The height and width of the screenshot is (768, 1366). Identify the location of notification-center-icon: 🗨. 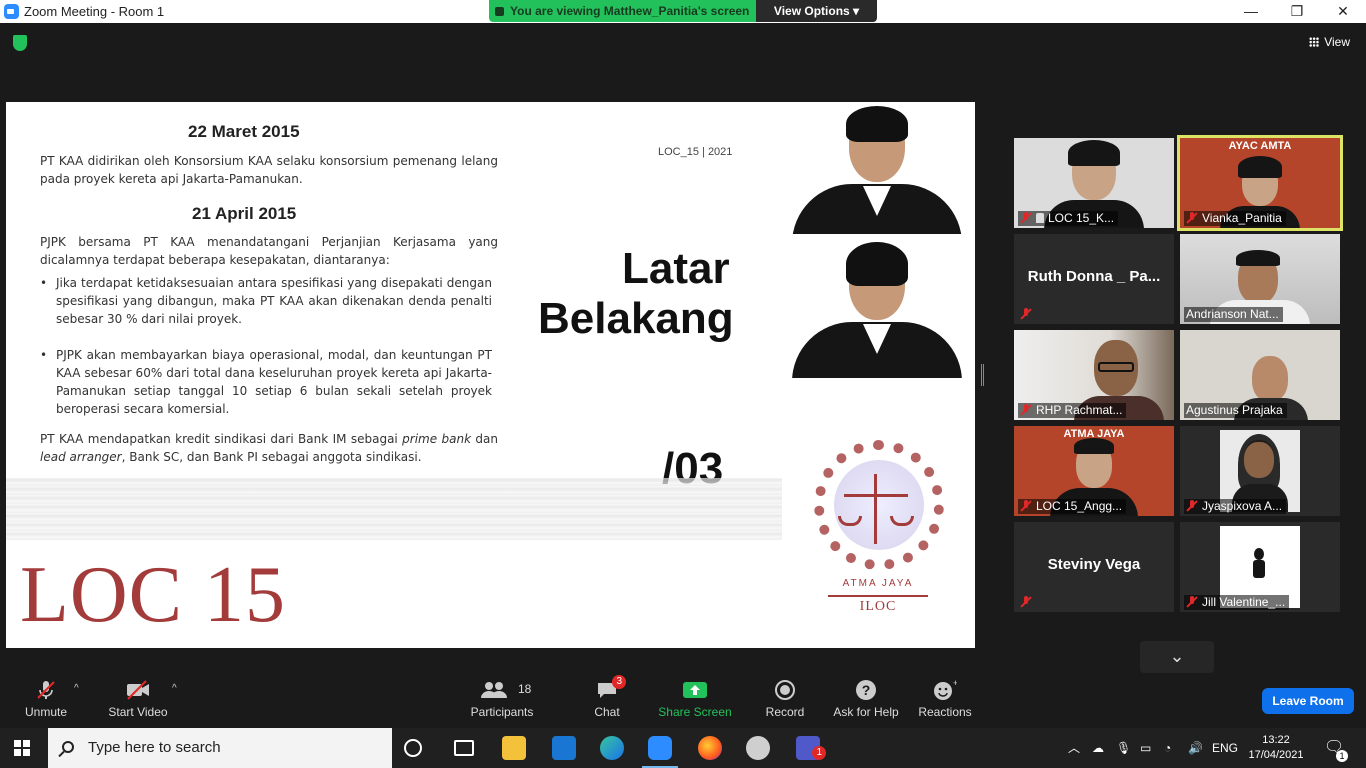
(1334, 748).